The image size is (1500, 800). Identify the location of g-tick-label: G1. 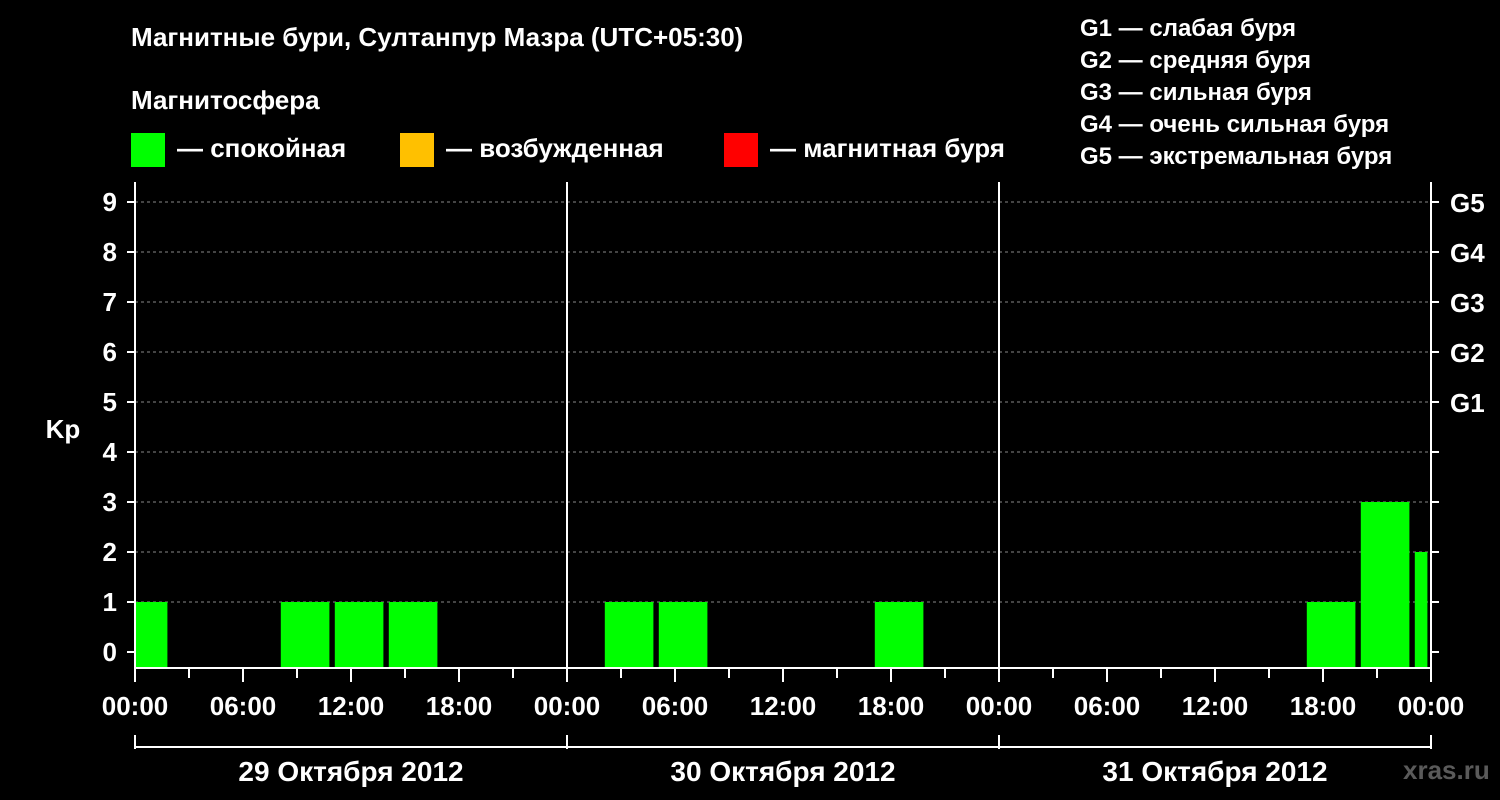
(1467, 403).